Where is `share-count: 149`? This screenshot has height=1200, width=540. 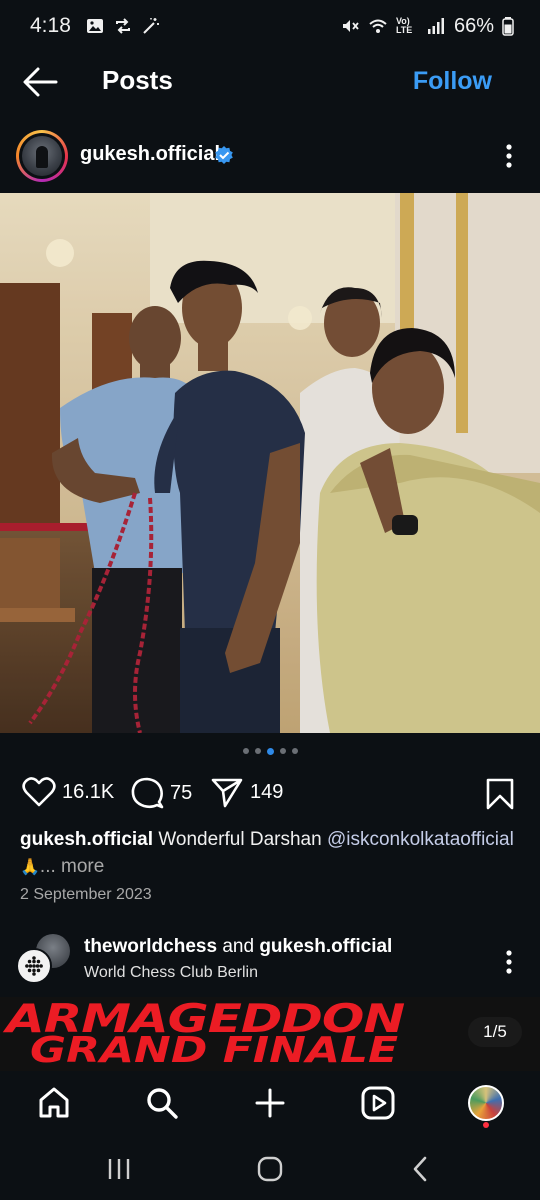 share-count: 149 is located at coordinates (267, 791).